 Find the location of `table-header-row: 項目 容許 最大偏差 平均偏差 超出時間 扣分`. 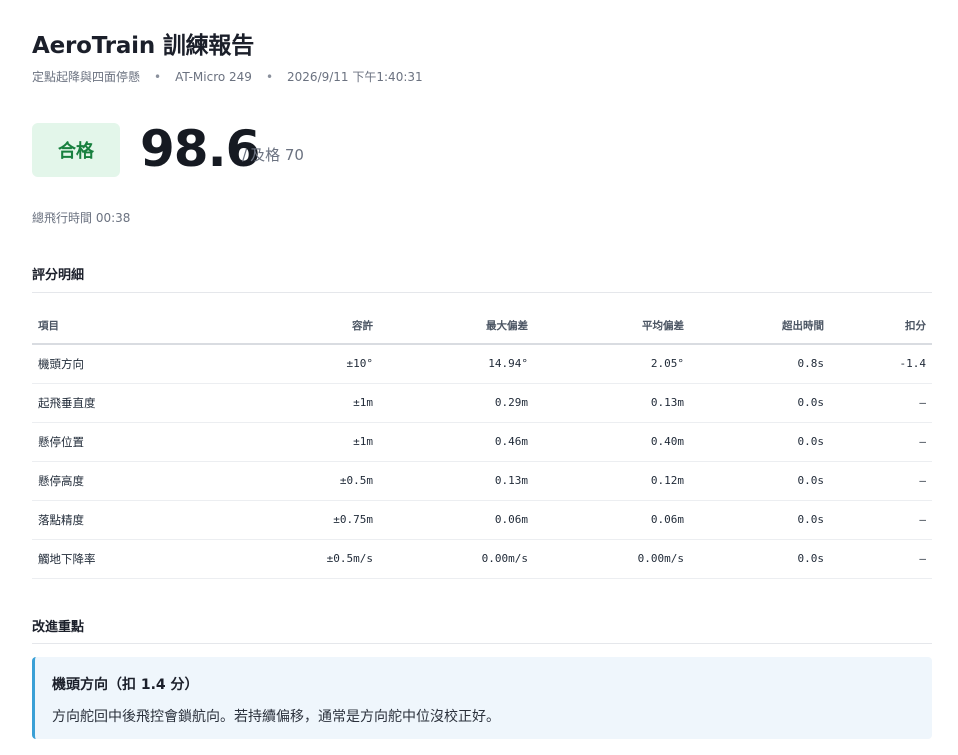

table-header-row: 項目 容許 最大偏差 平均偏差 超出時間 扣分 is located at coordinates (482, 326).